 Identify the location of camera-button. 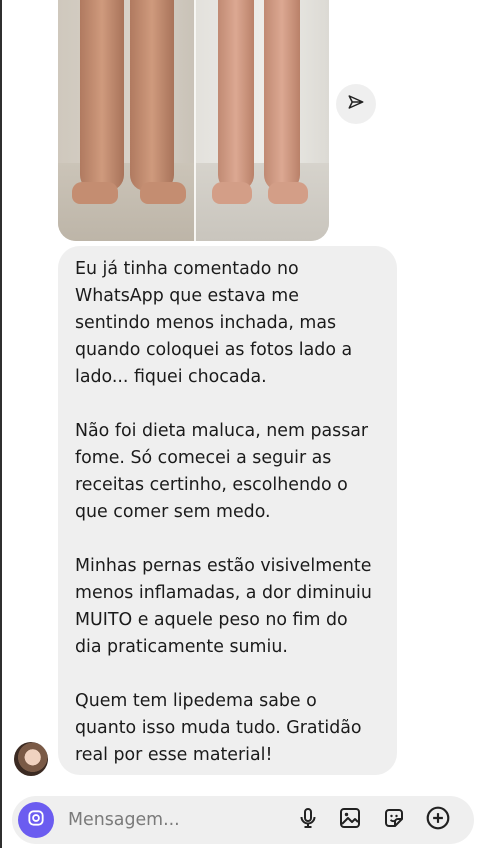
(36, 820).